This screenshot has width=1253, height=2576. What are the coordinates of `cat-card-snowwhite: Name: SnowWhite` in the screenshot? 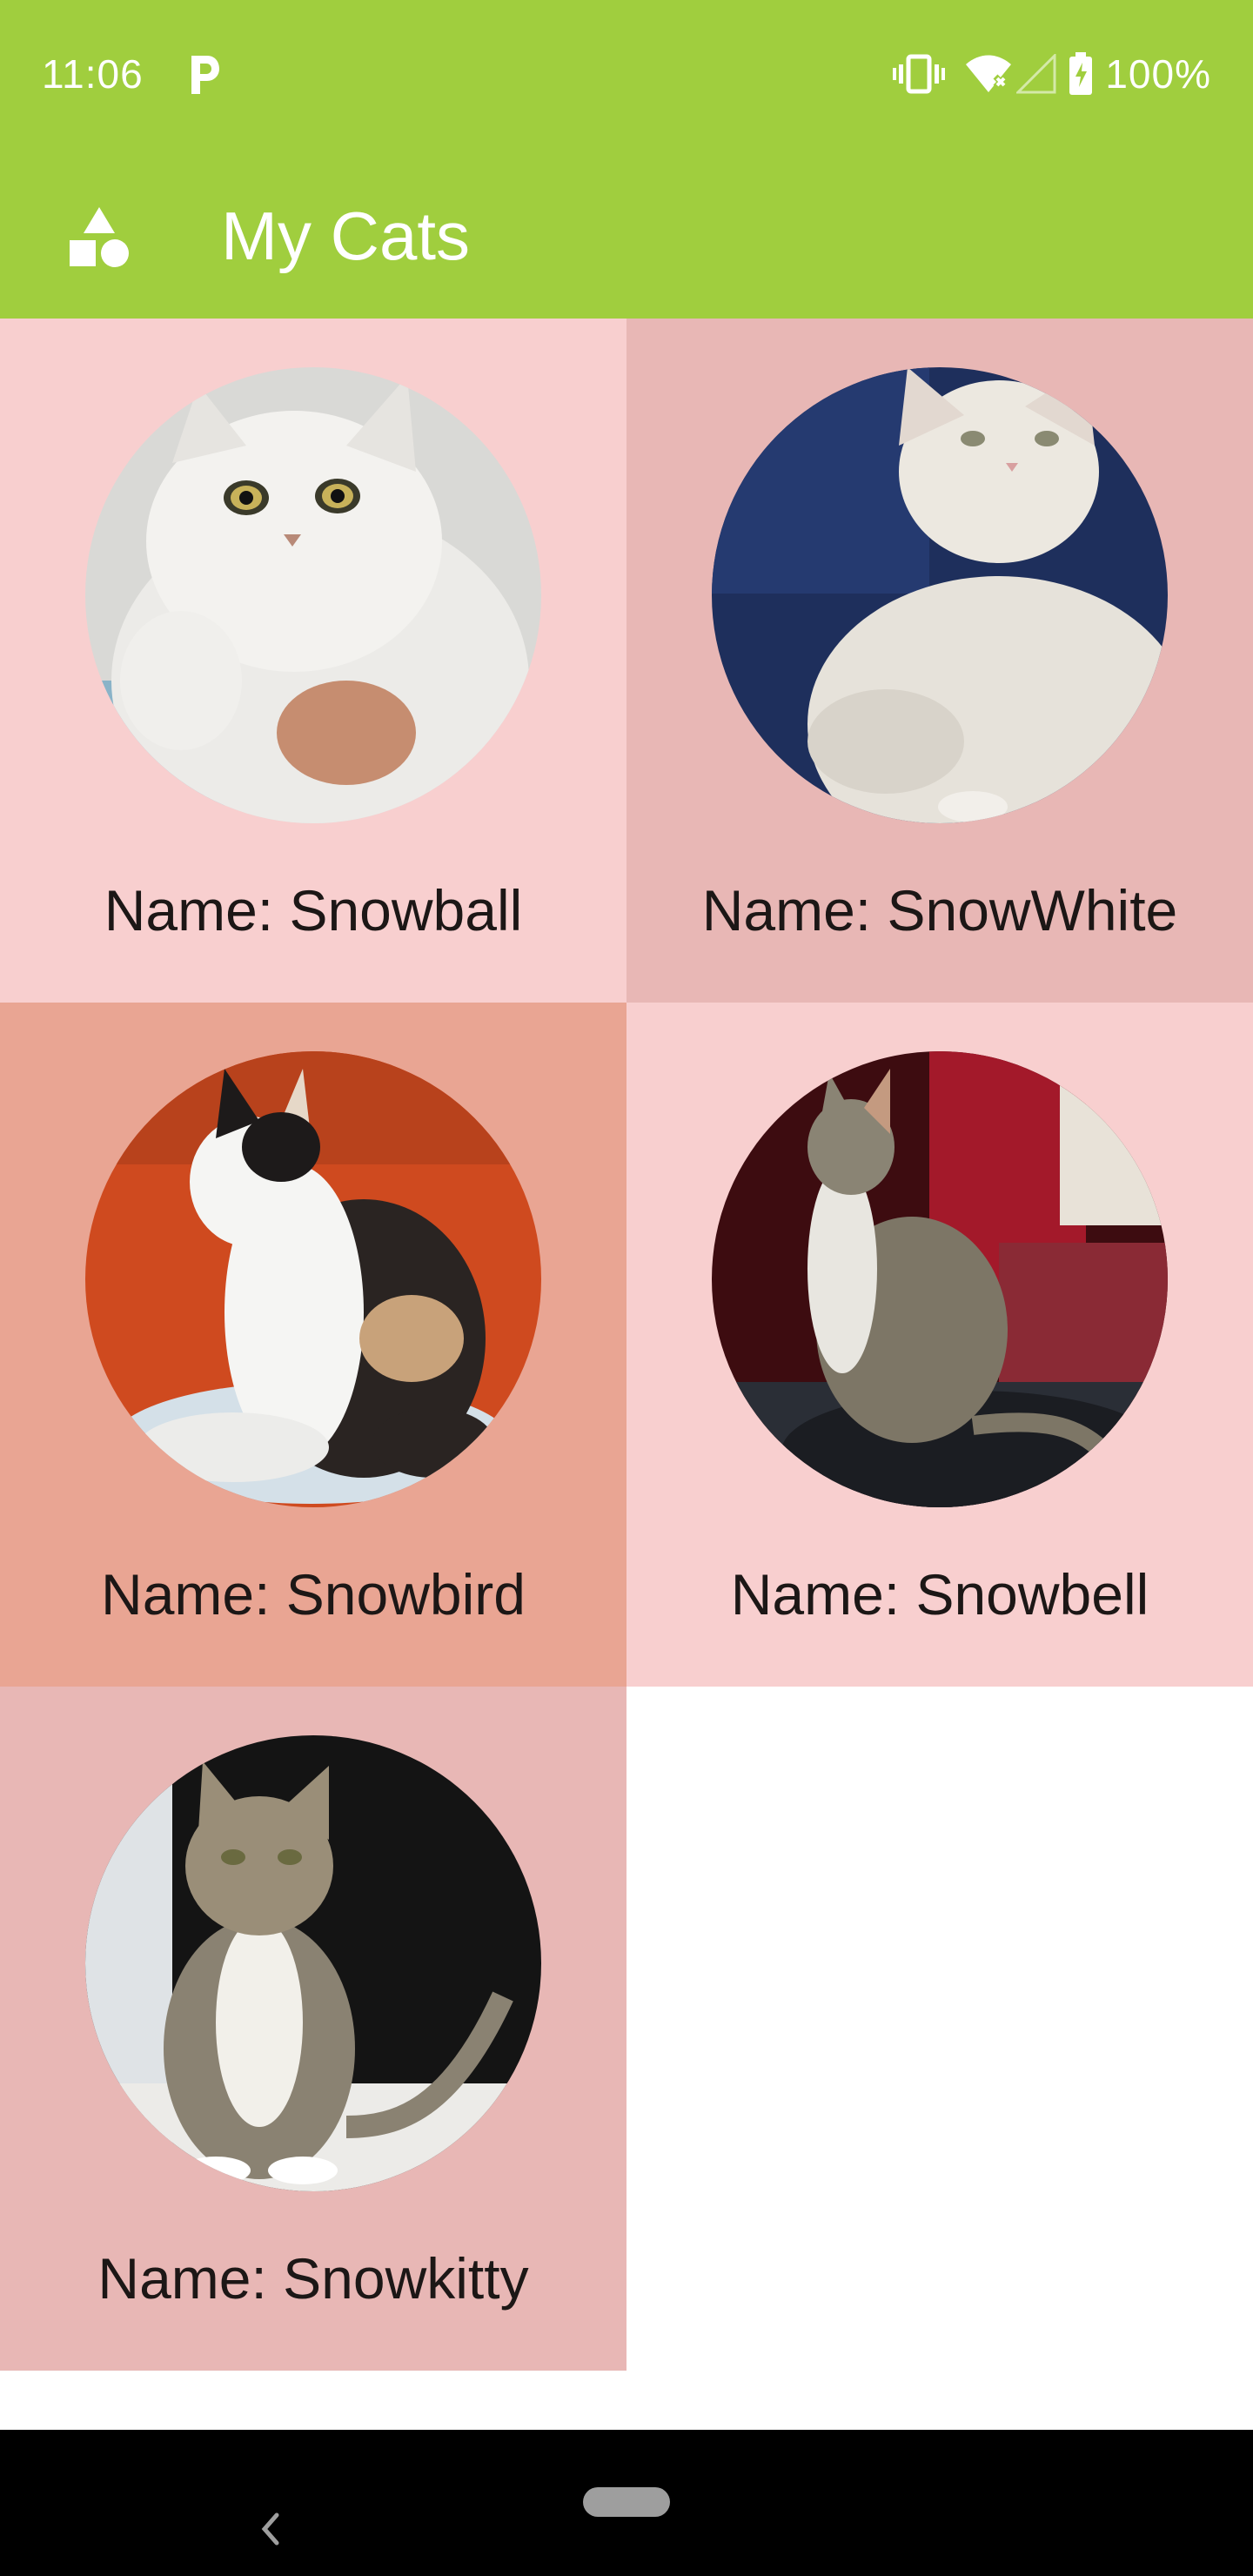 It's located at (939, 661).